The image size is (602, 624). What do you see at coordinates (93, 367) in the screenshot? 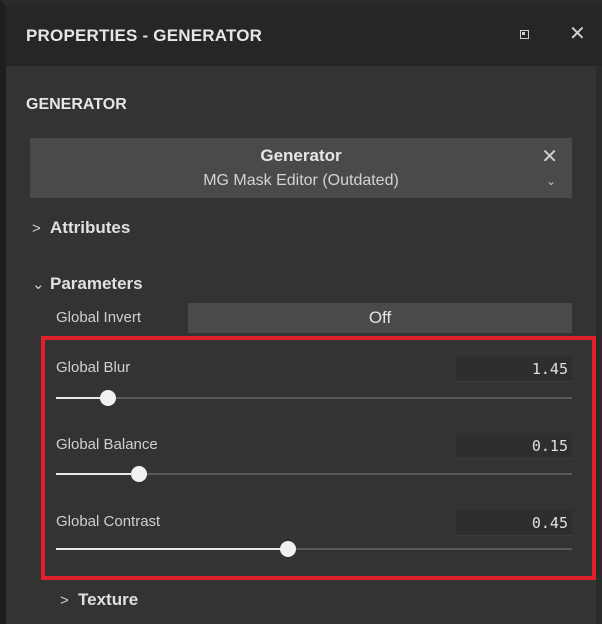
I see `global-blur-label: Global Blur` at bounding box center [93, 367].